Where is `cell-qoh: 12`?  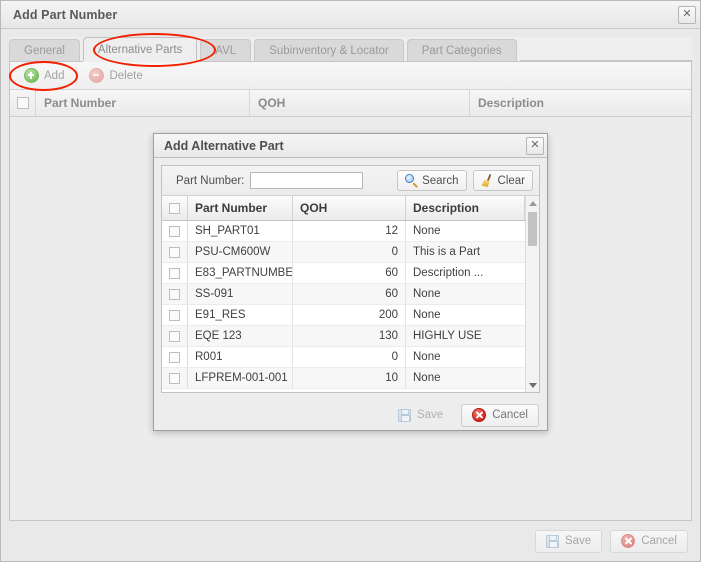 cell-qoh: 12 is located at coordinates (349, 231).